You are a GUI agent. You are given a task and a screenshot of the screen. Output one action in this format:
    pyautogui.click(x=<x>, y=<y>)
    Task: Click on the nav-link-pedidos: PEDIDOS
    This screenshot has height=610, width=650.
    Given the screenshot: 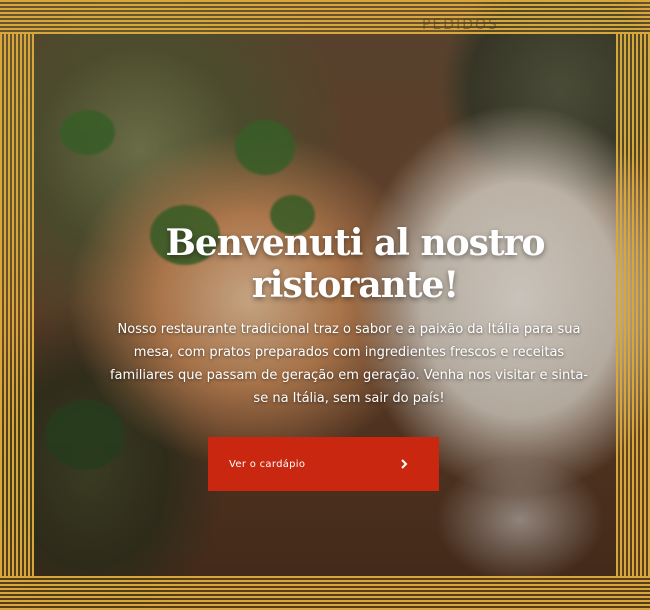 What is the action you would take?
    pyautogui.click(x=460, y=25)
    